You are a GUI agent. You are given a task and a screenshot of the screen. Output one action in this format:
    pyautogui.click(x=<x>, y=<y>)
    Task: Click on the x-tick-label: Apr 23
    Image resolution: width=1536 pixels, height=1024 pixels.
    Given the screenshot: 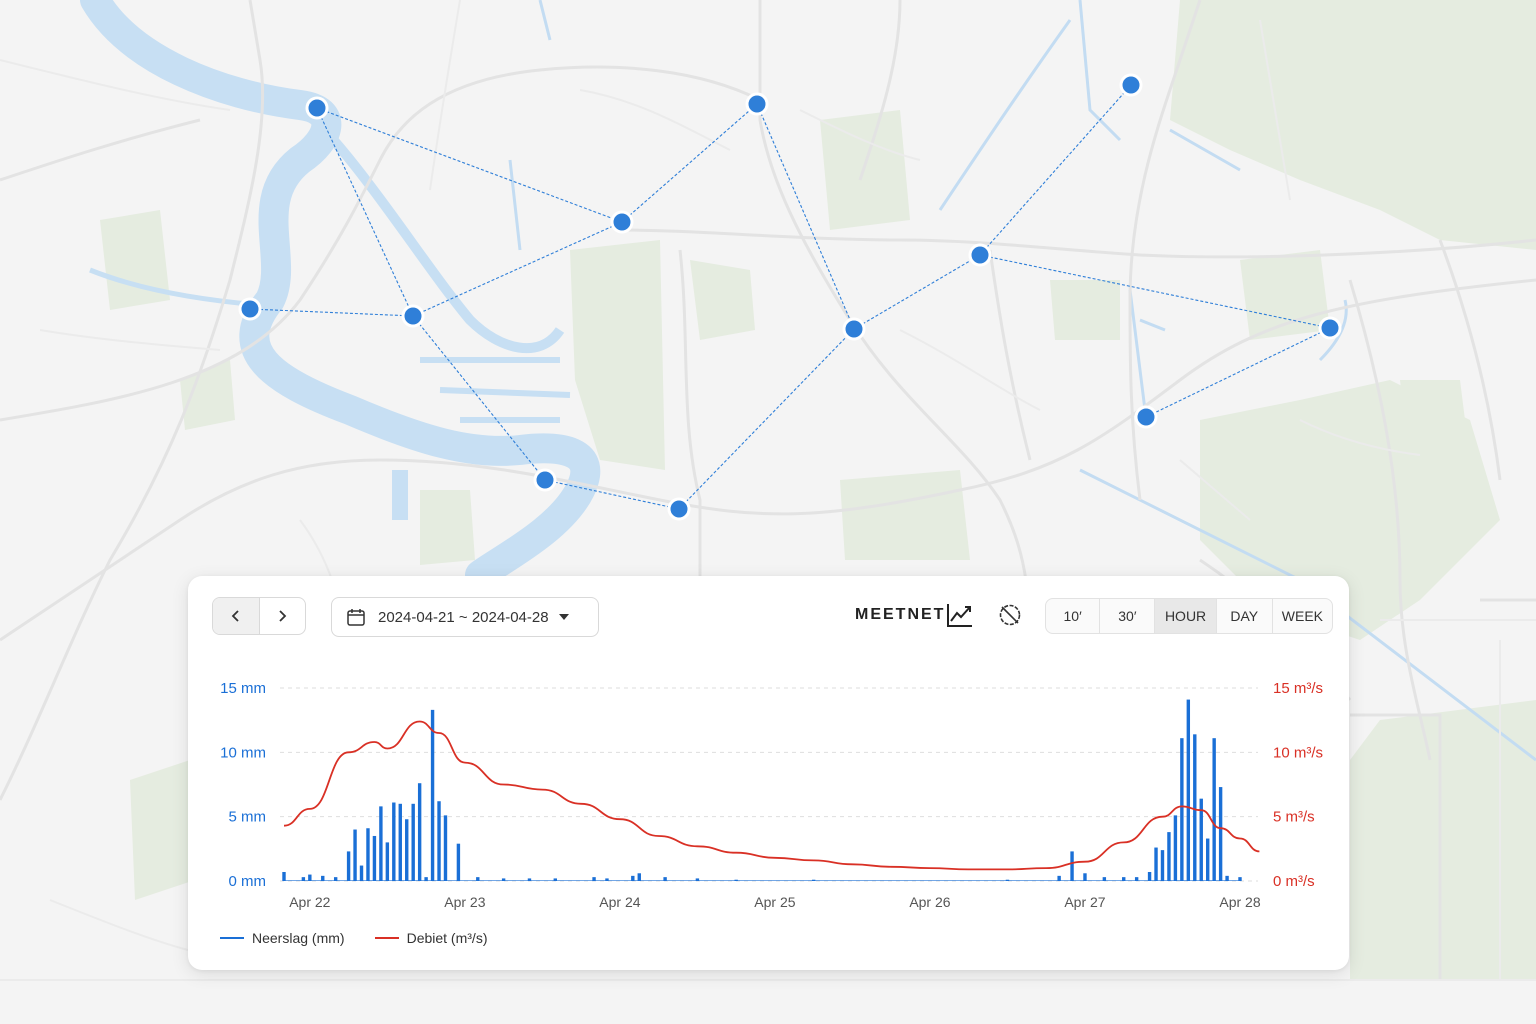 What is the action you would take?
    pyautogui.click(x=464, y=902)
    